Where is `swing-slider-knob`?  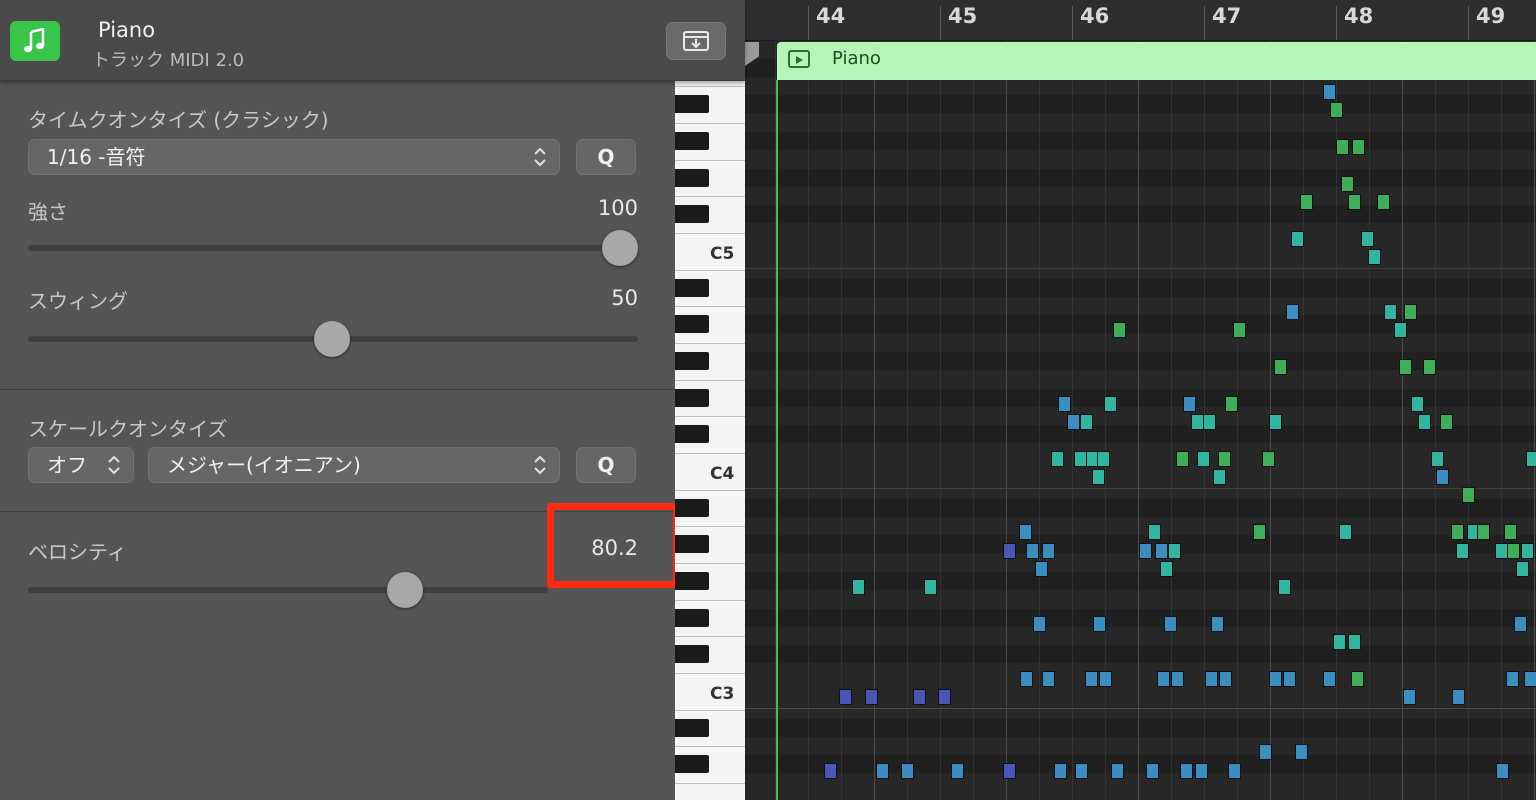 swing-slider-knob is located at coordinates (332, 339).